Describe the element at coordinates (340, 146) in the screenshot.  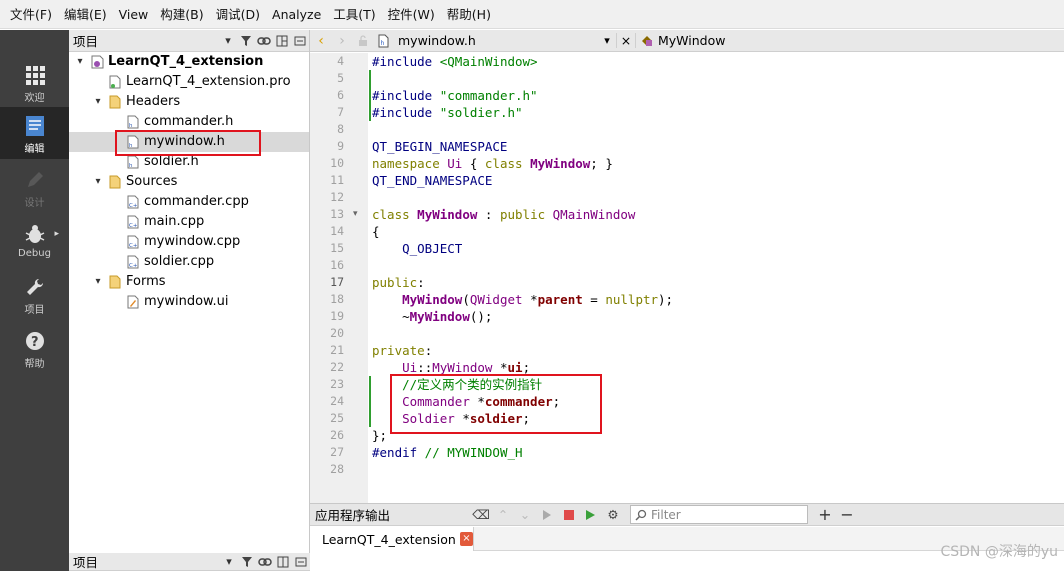
I see `line-number: 9` at that location.